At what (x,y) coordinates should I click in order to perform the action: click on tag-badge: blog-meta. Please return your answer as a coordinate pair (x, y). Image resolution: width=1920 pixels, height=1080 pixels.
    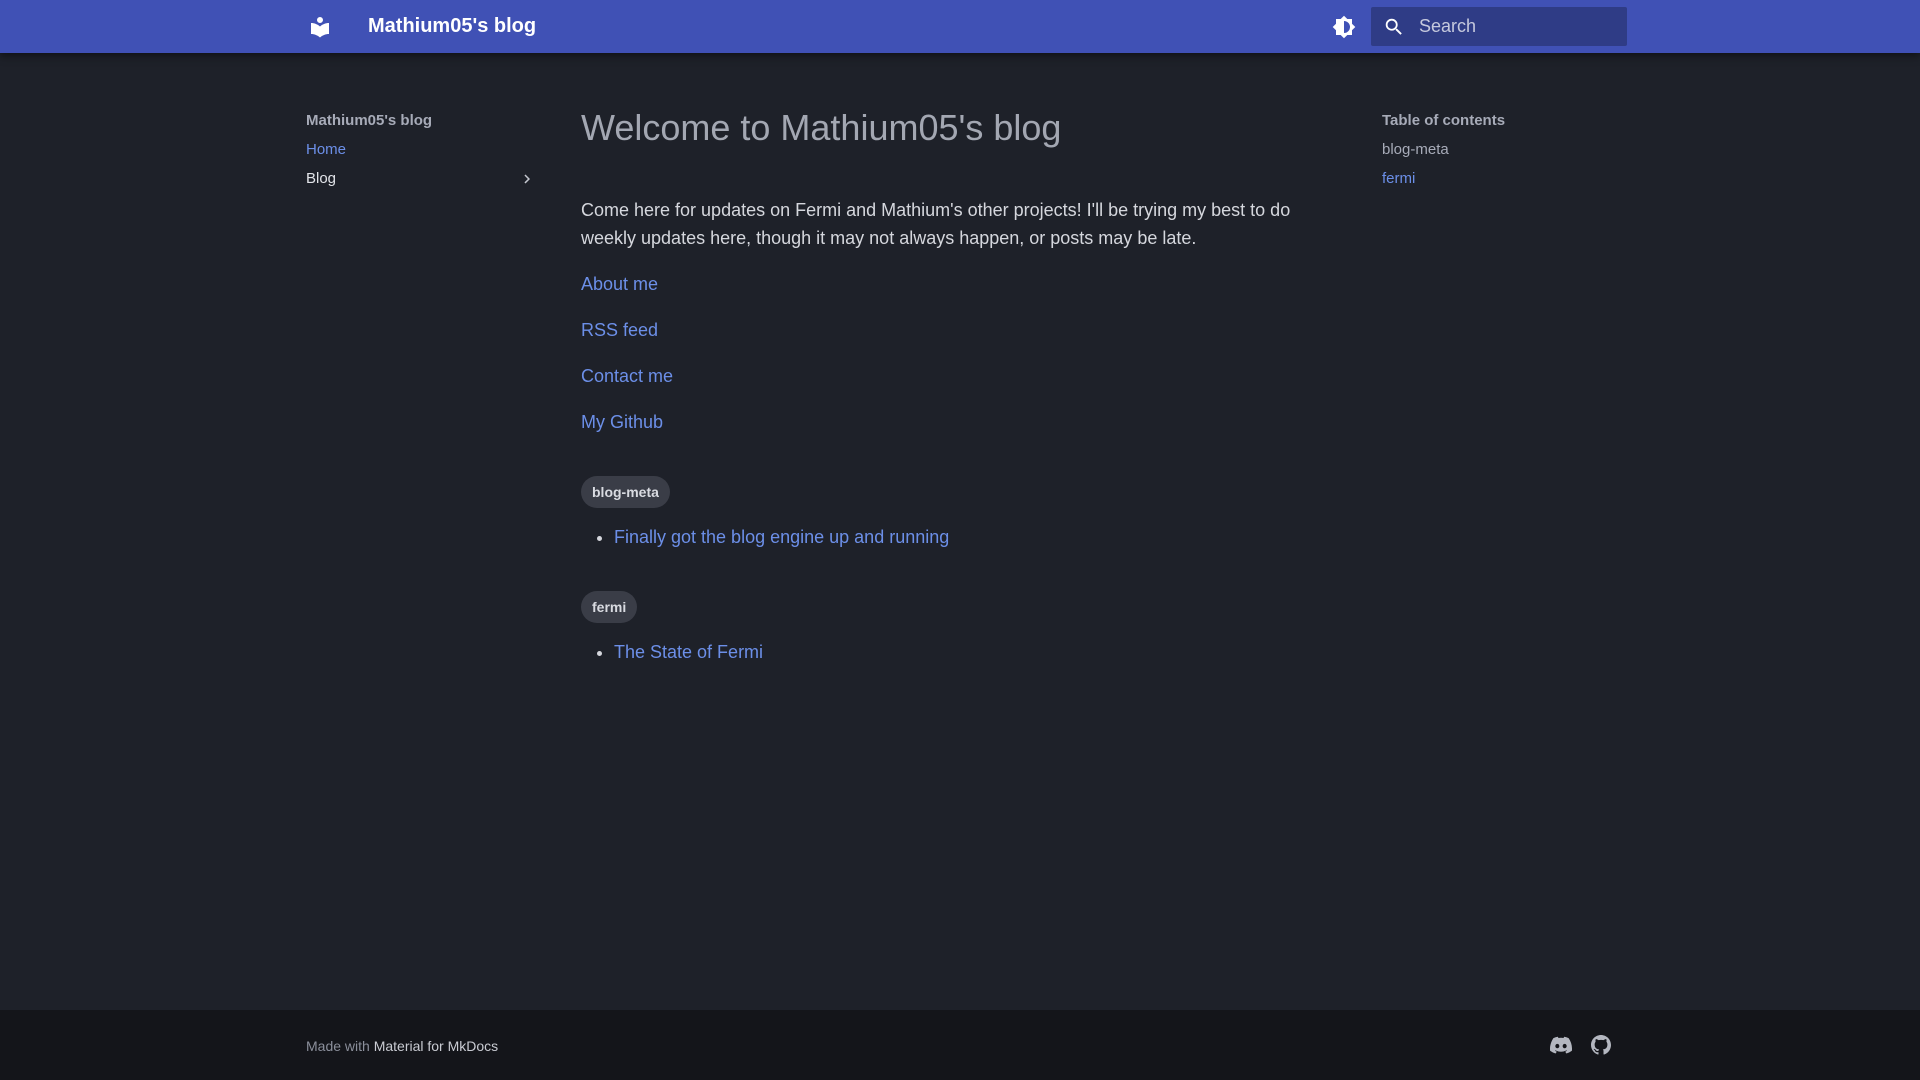
    Looking at the image, I should click on (625, 492).